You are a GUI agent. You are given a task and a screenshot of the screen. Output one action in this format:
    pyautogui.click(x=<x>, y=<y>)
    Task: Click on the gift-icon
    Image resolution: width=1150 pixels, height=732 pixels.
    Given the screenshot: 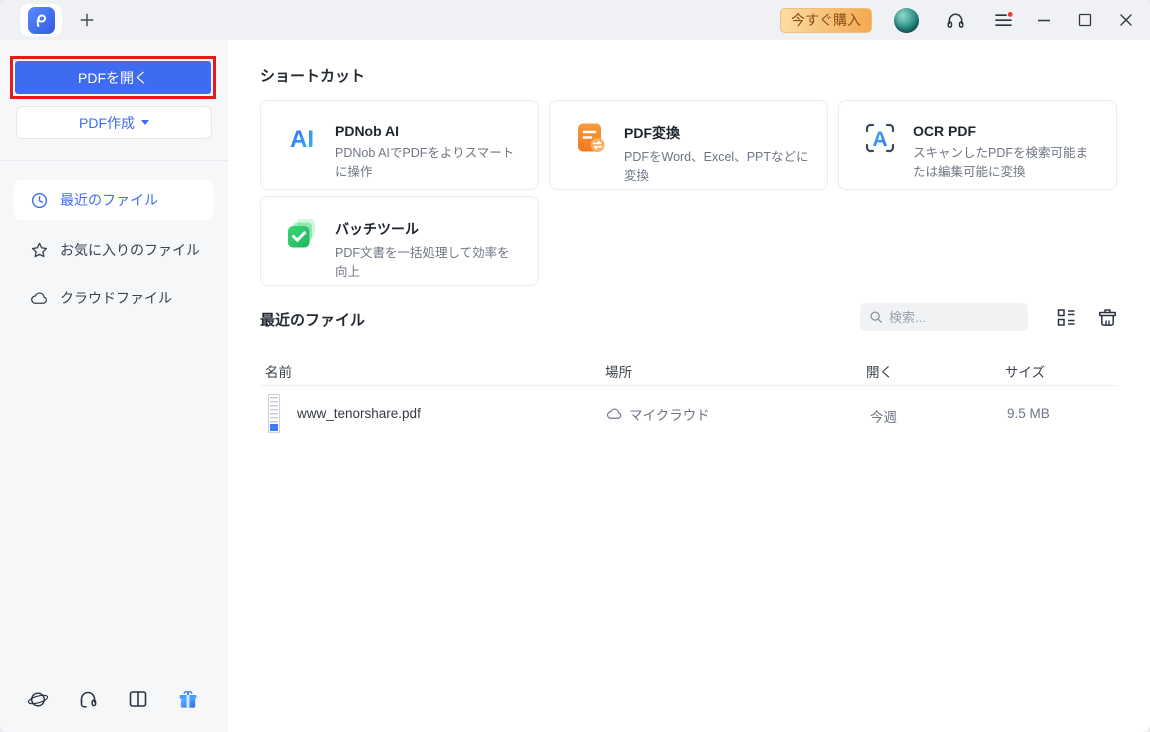 What is the action you would take?
    pyautogui.click(x=188, y=699)
    